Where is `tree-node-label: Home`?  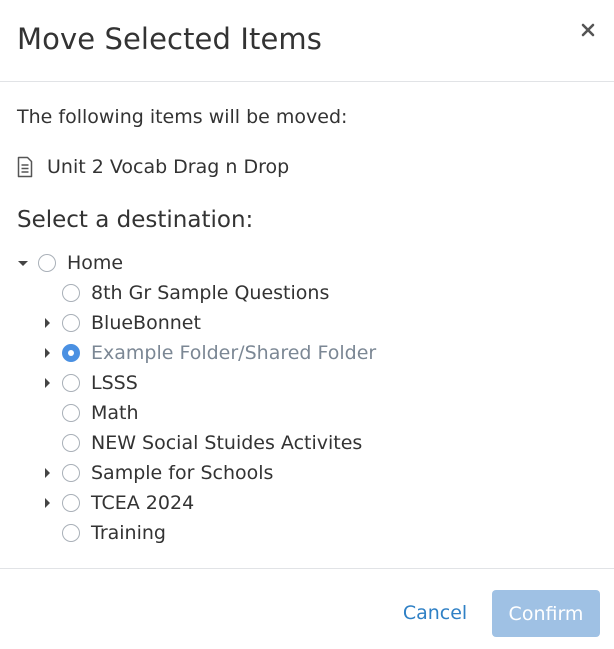 tree-node-label: Home is located at coordinates (95, 263).